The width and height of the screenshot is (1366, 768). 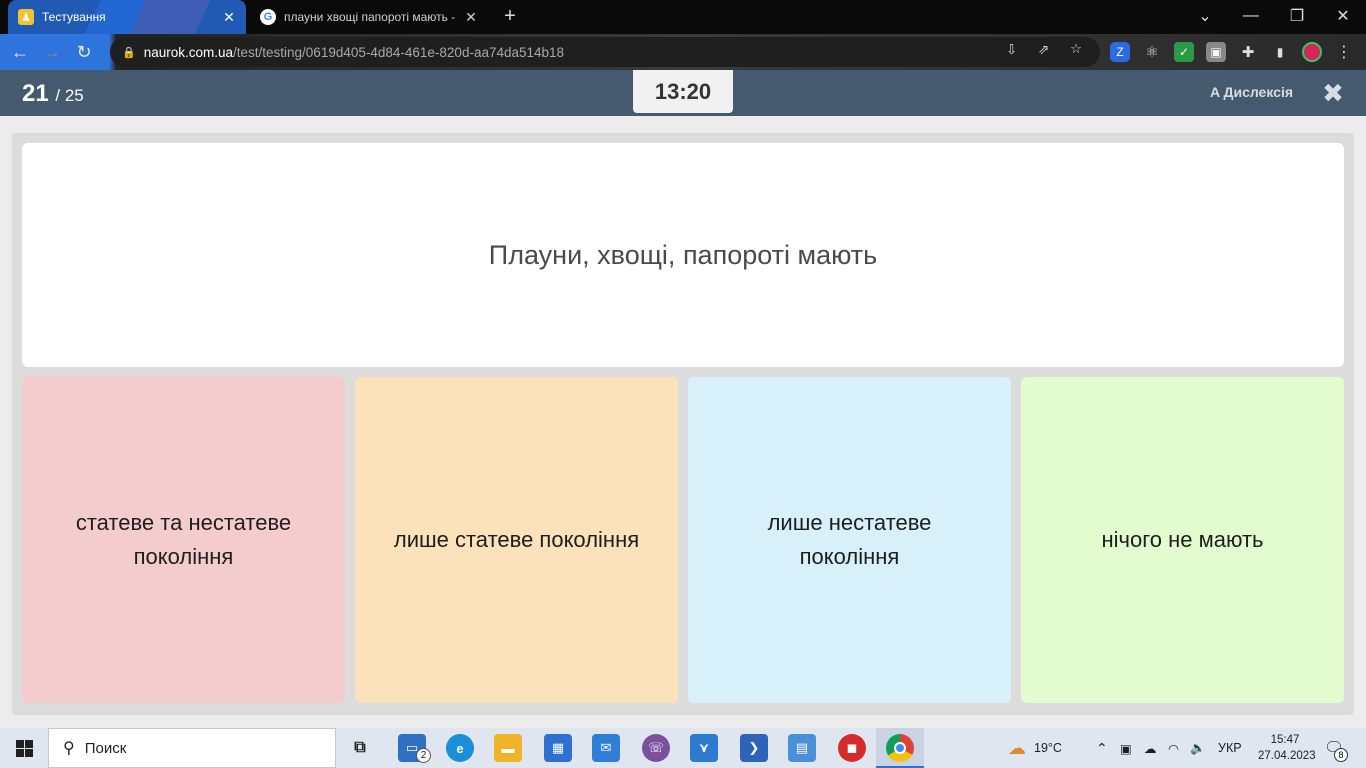 What do you see at coordinates (1216, 52) in the screenshot?
I see `image-extension-icon: ▣` at bounding box center [1216, 52].